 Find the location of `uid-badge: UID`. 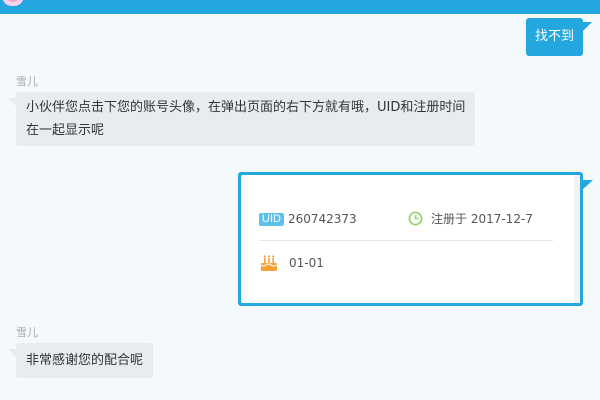

uid-badge: UID is located at coordinates (271, 219).